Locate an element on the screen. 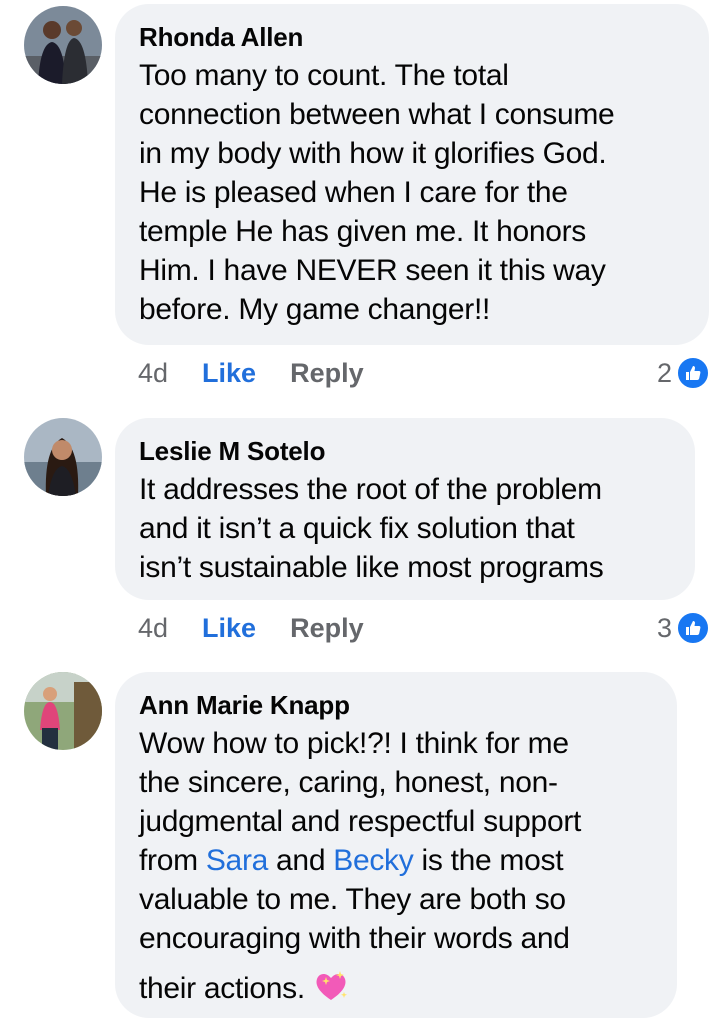 The image size is (716, 1024). mention-link-sara: Sara is located at coordinates (237, 860).